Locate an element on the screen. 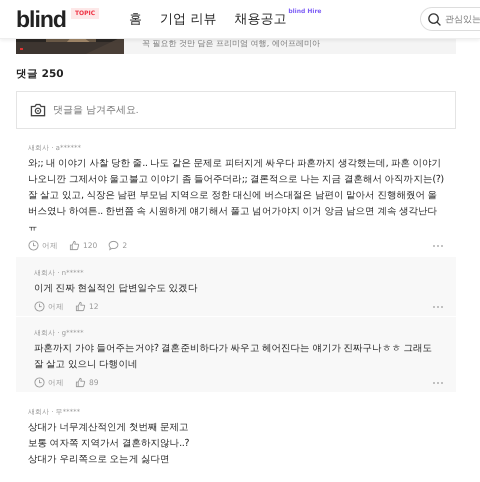  comment-count: 댓글 250 is located at coordinates (40, 74).